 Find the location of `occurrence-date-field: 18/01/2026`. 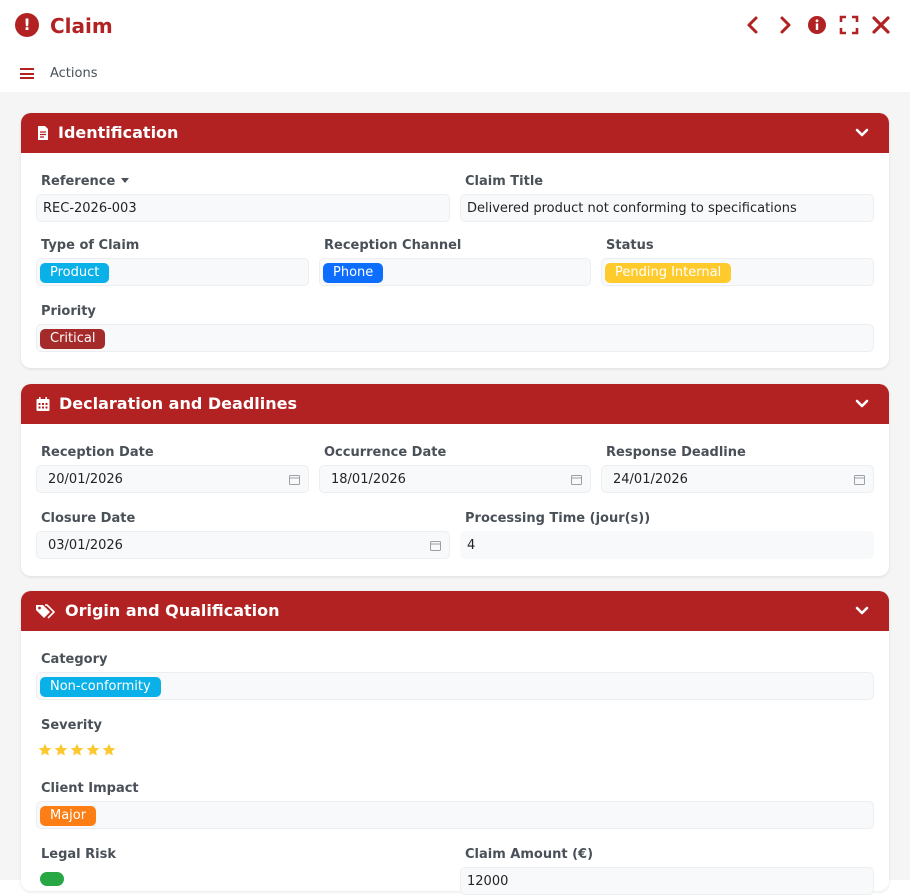

occurrence-date-field: 18/01/2026 is located at coordinates (455, 479).